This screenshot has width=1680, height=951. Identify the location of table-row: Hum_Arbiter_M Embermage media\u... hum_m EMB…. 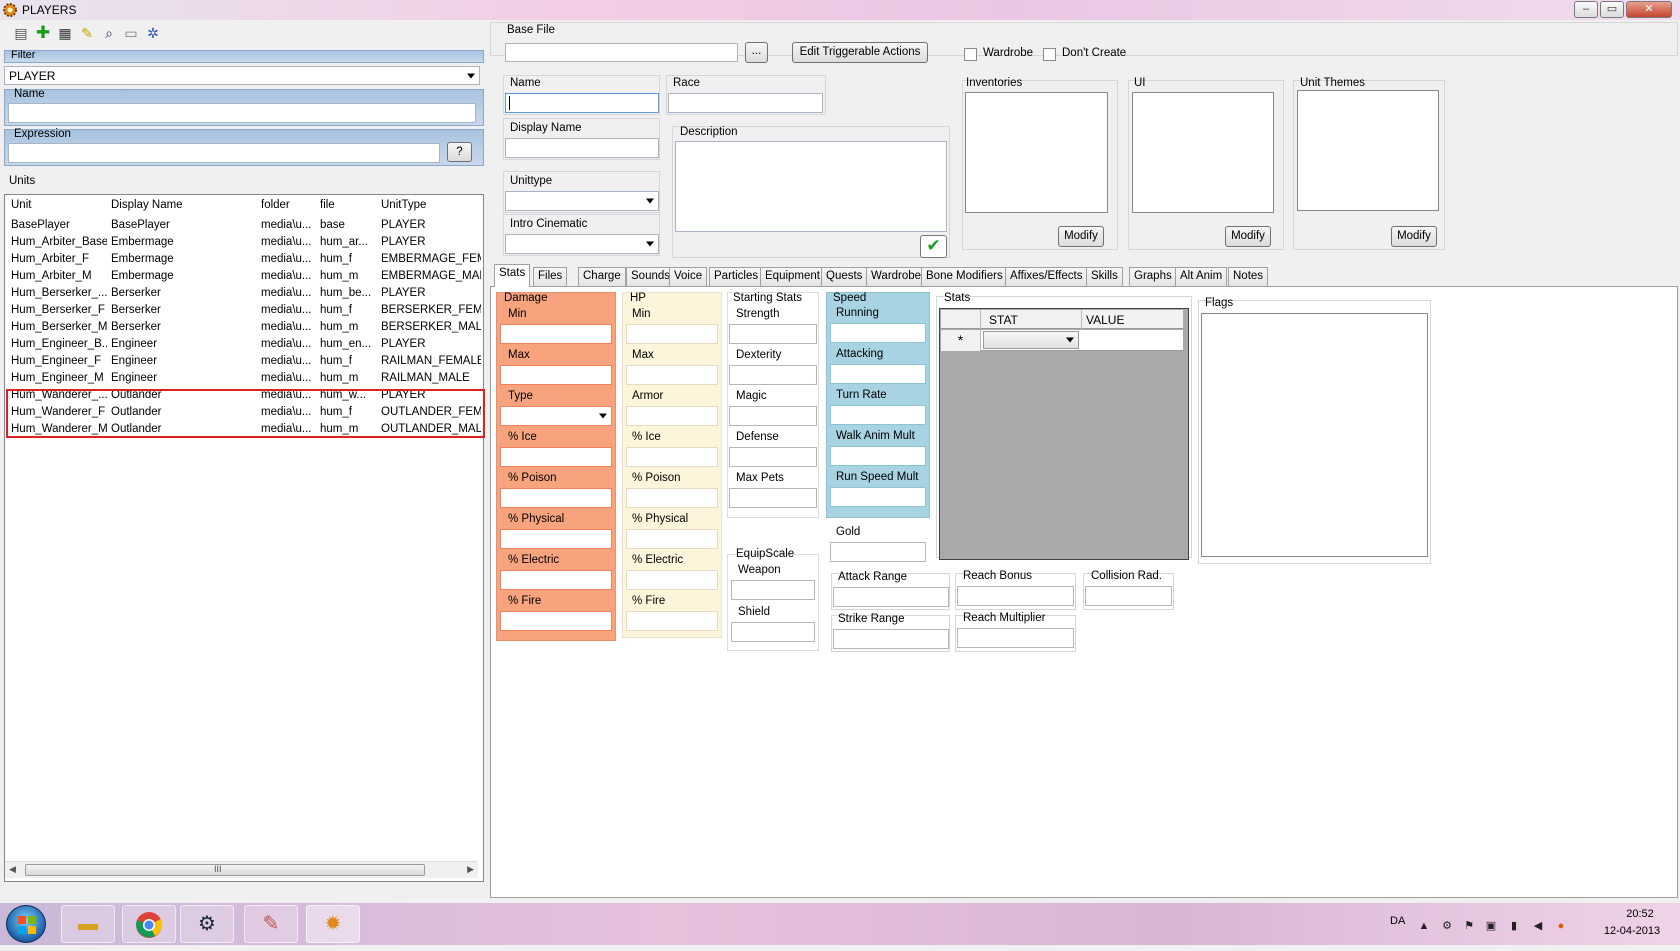
(244, 276).